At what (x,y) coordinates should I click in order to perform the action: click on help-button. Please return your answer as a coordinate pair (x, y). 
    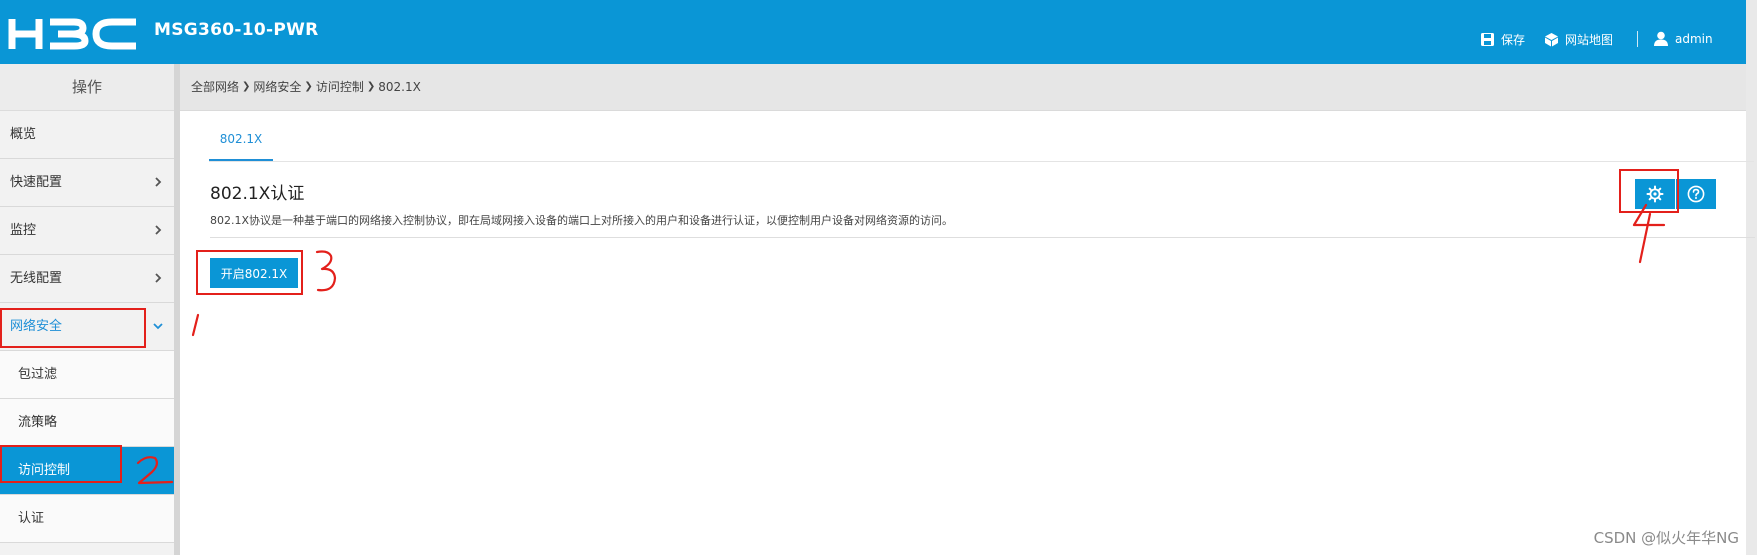
    Looking at the image, I should click on (1696, 194).